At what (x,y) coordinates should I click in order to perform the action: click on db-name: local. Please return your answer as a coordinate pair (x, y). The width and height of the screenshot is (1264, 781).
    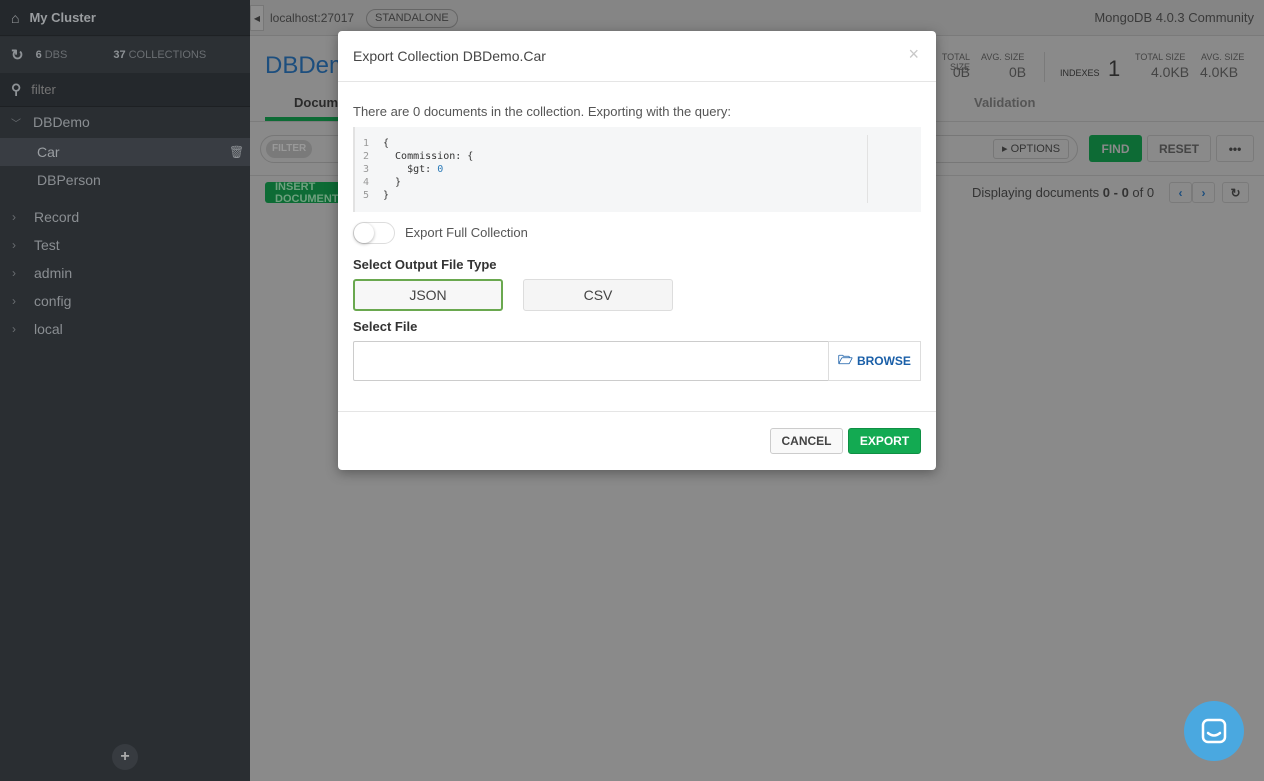
    Looking at the image, I should click on (48, 329).